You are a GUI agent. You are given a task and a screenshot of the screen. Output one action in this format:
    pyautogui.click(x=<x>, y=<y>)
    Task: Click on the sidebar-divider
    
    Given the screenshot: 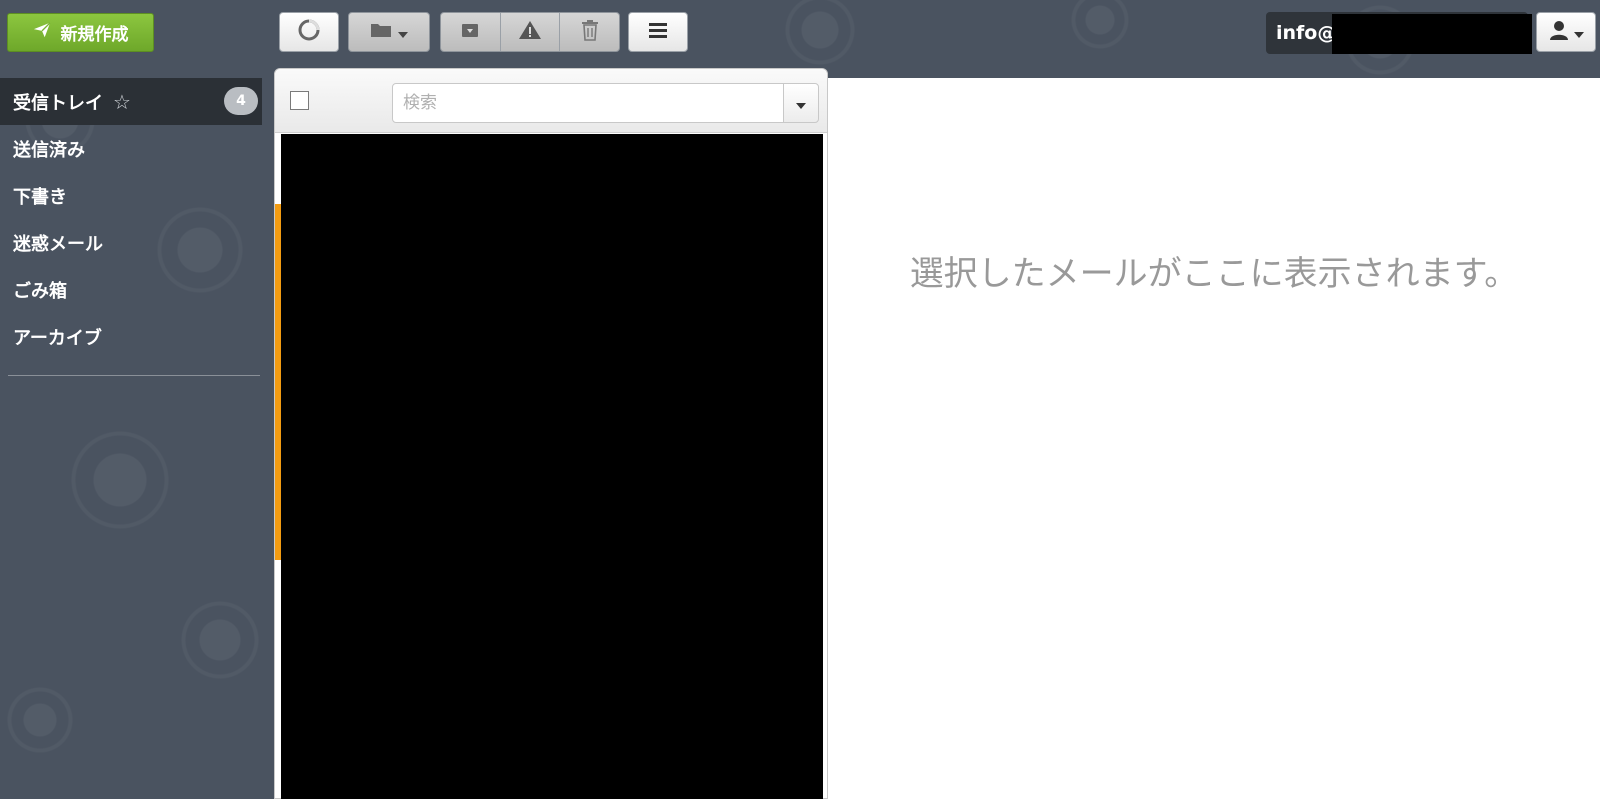 What is the action you would take?
    pyautogui.click(x=134, y=375)
    